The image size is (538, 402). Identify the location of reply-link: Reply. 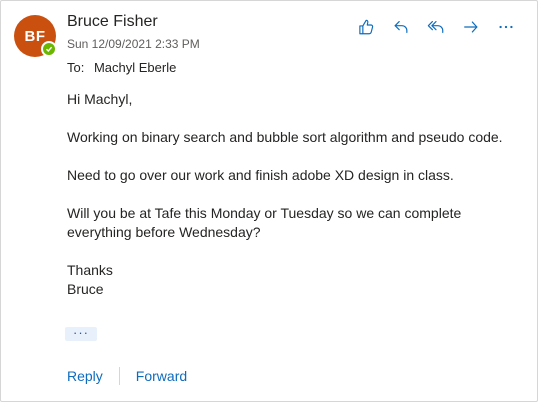
(85, 376).